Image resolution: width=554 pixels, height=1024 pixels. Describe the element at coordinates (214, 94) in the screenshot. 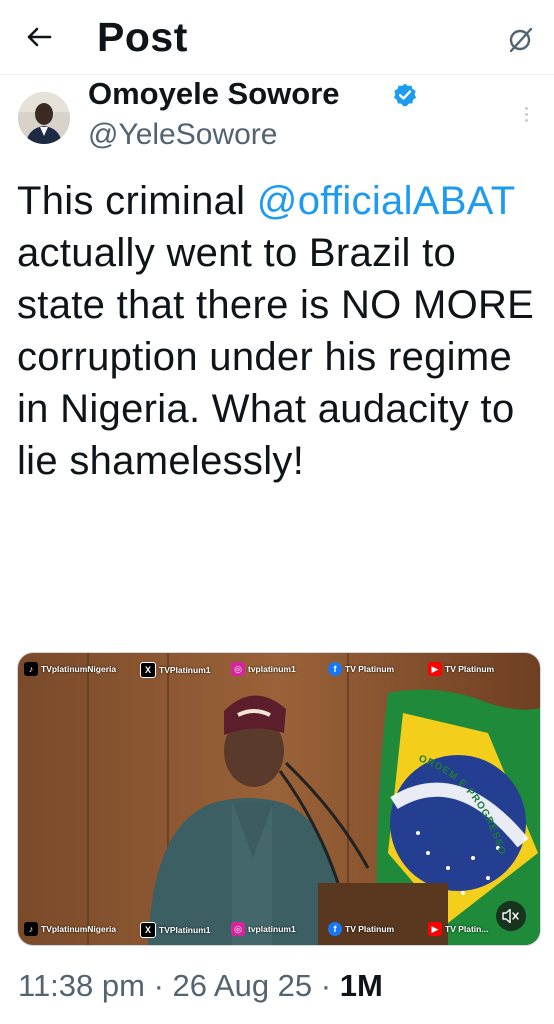

I see `author-display-name: Omoyele Sowore` at that location.